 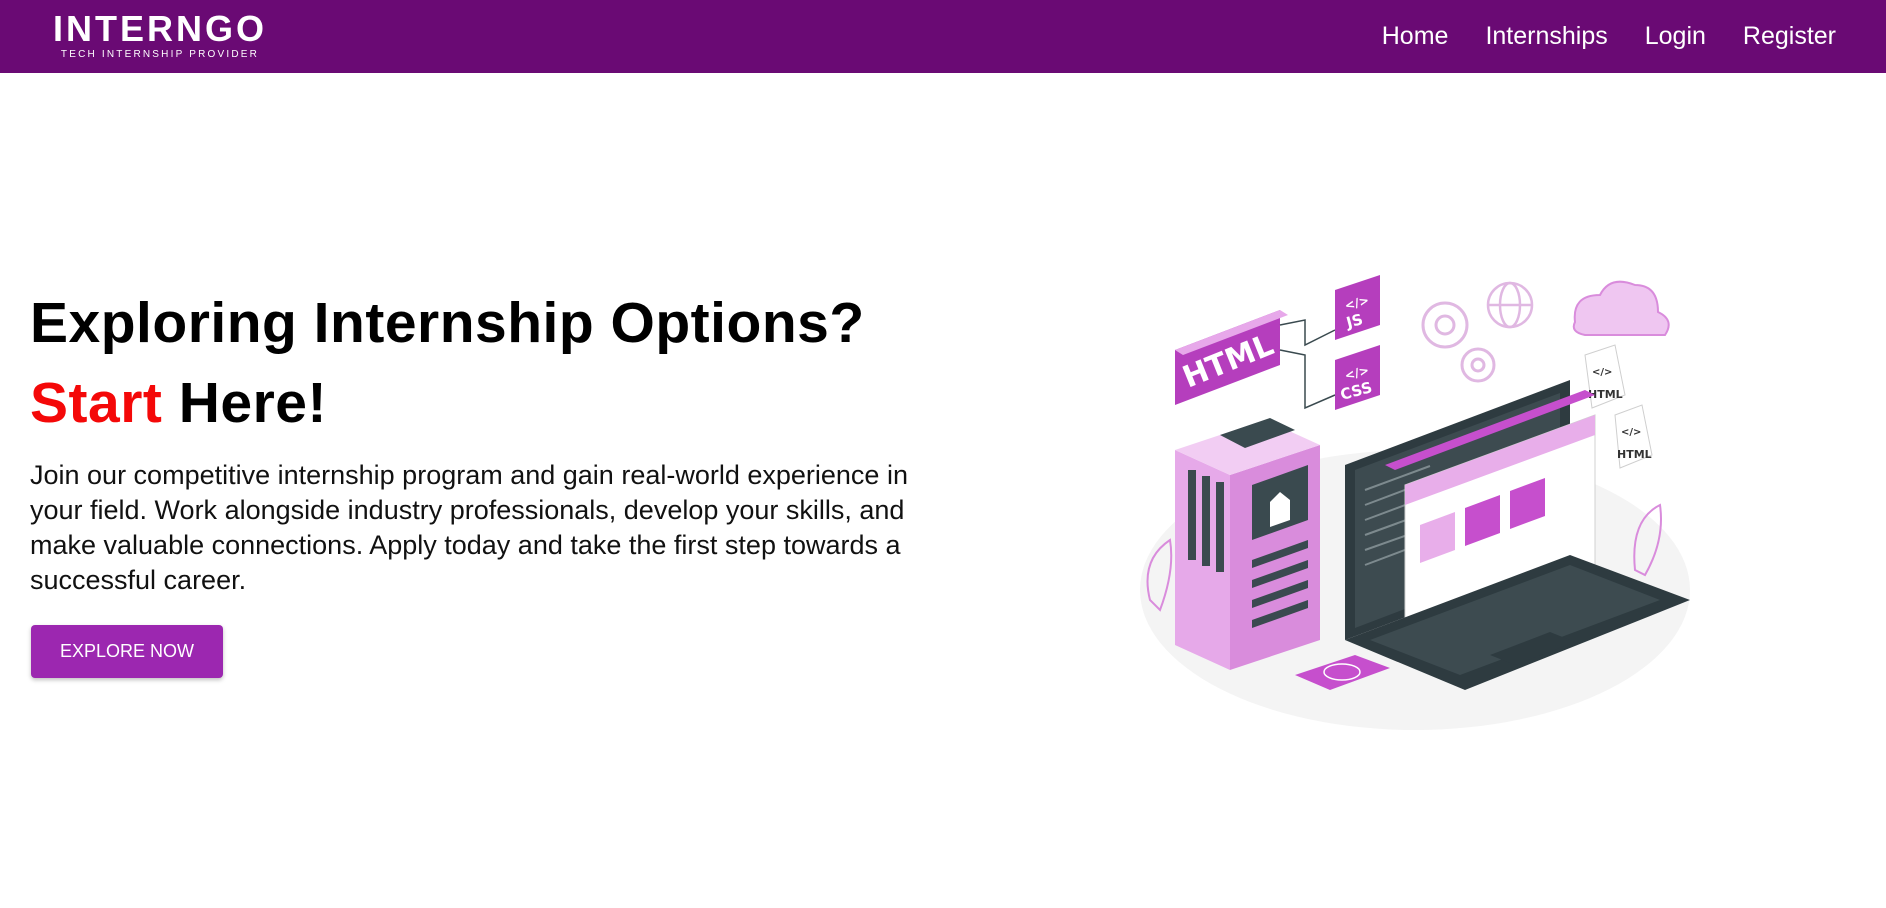 I want to click on nav-links: Home Internships Login Register, so click(x=1590, y=36).